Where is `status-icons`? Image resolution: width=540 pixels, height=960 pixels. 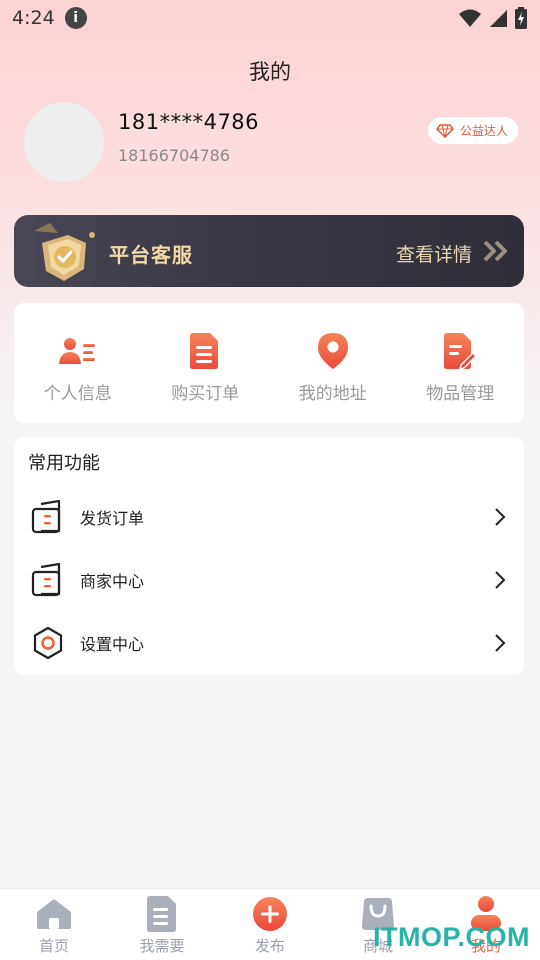
status-icons is located at coordinates (493, 18).